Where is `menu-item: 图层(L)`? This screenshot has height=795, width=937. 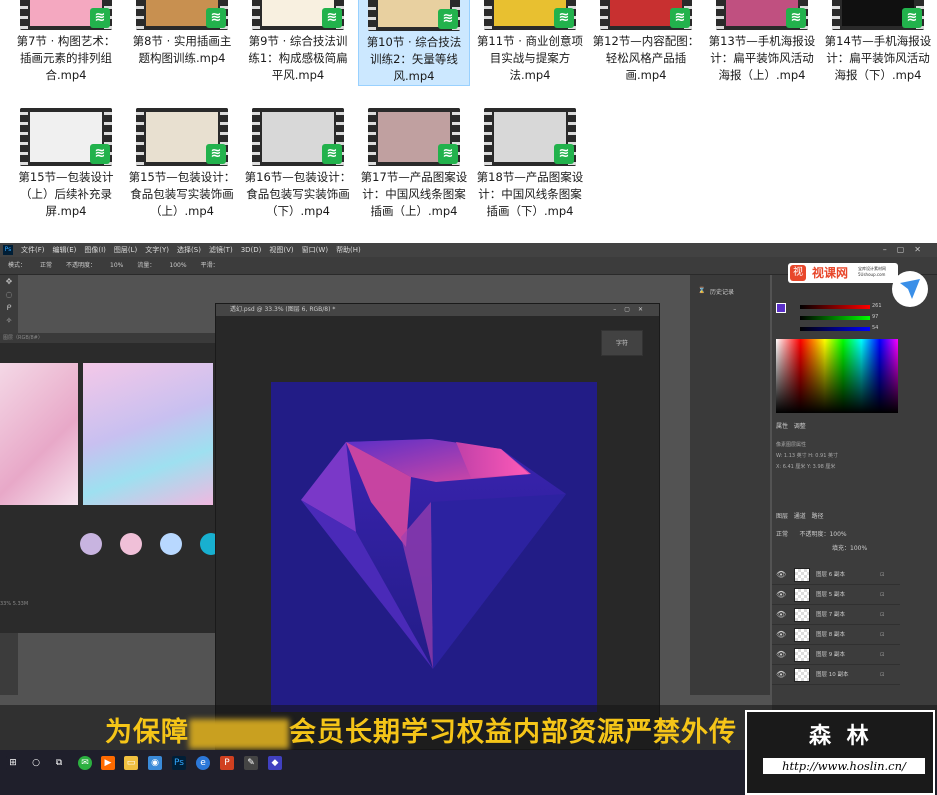
menu-item: 图层(L) is located at coordinates (125, 250).